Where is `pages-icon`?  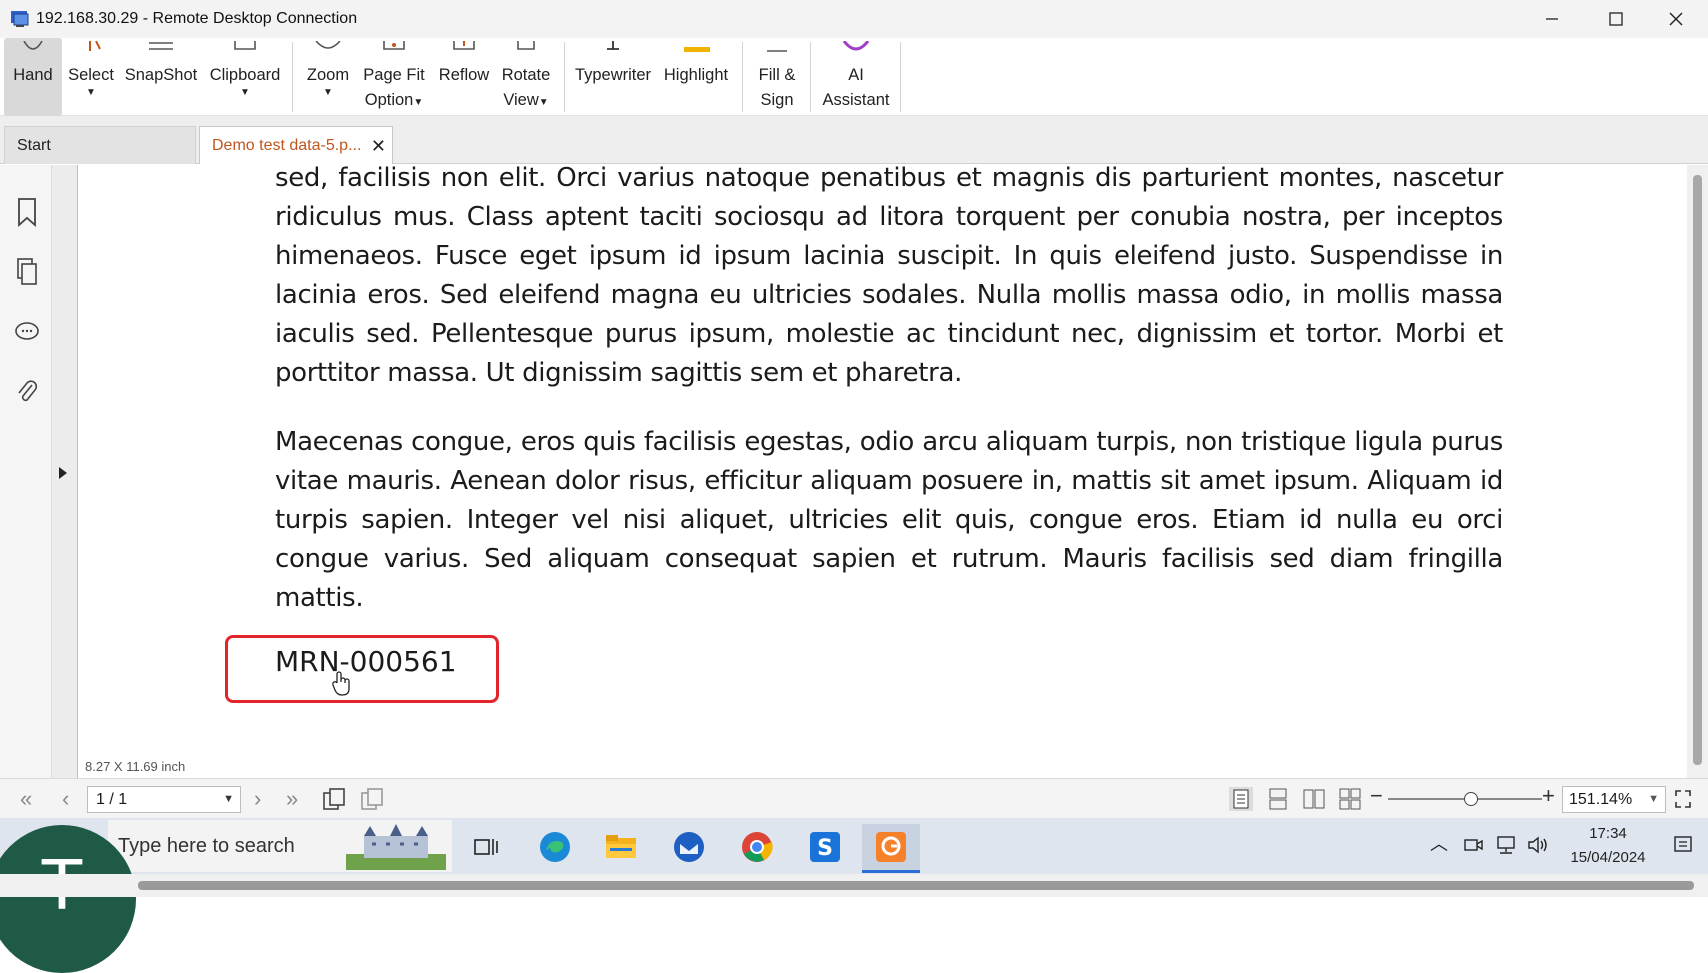
pages-icon is located at coordinates (27, 272).